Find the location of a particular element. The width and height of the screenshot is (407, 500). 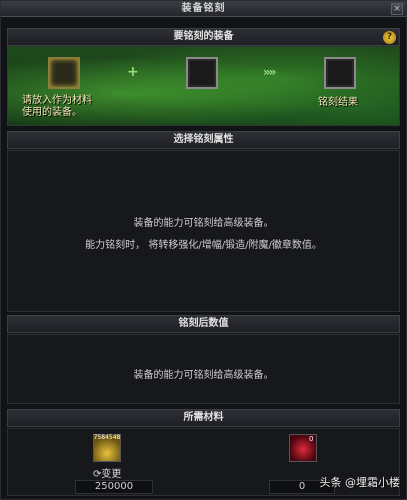

after-values-header: 铭刻后数值 is located at coordinates (203, 324).